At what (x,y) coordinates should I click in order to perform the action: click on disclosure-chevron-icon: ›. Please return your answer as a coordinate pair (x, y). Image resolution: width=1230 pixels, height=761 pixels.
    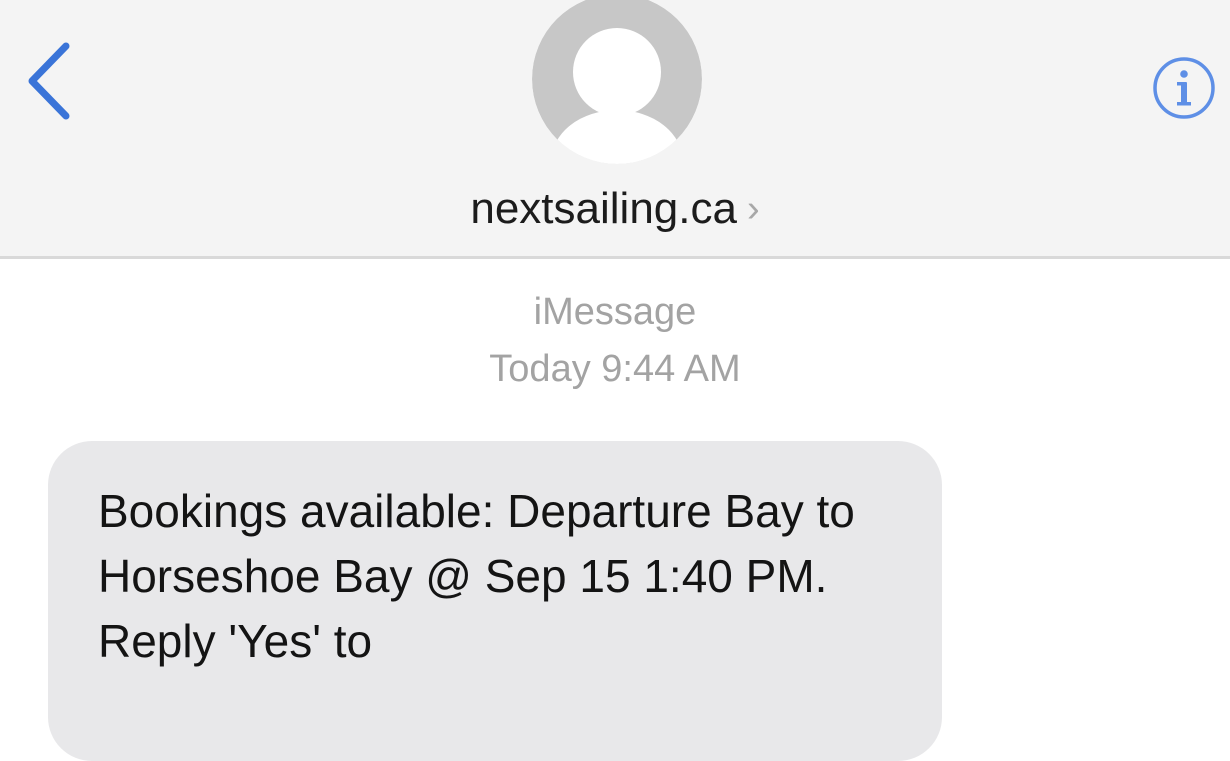
    Looking at the image, I should click on (753, 209).